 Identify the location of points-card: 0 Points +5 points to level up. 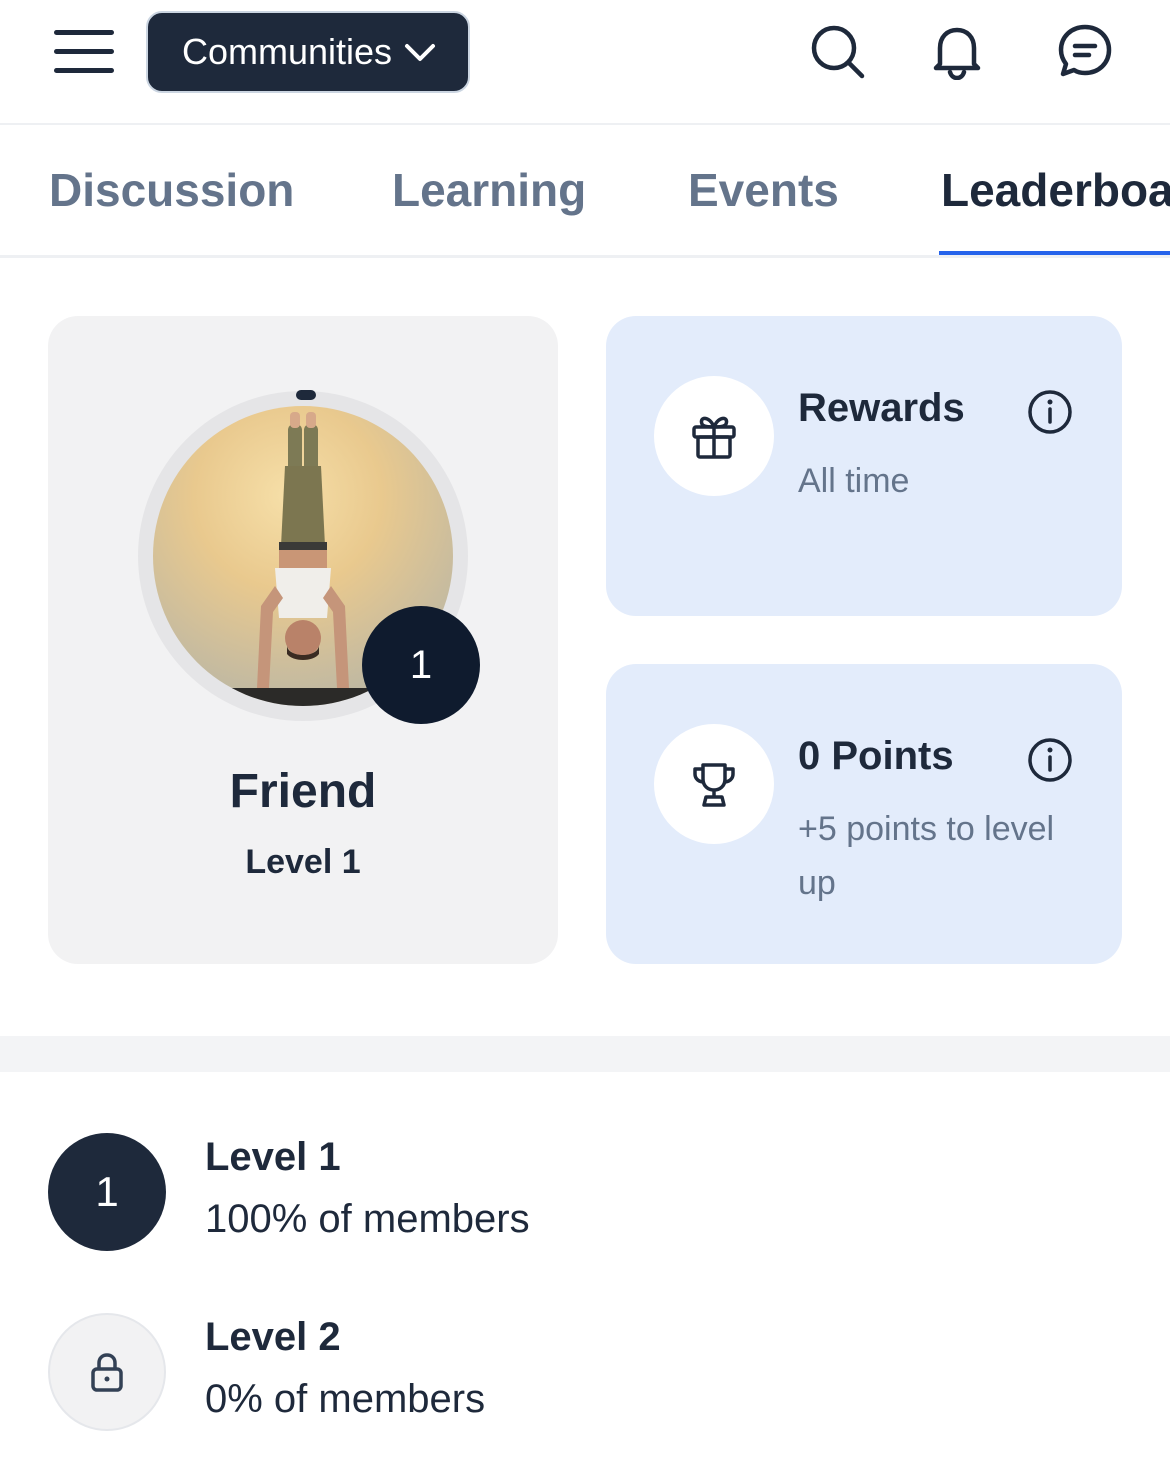
(864, 814).